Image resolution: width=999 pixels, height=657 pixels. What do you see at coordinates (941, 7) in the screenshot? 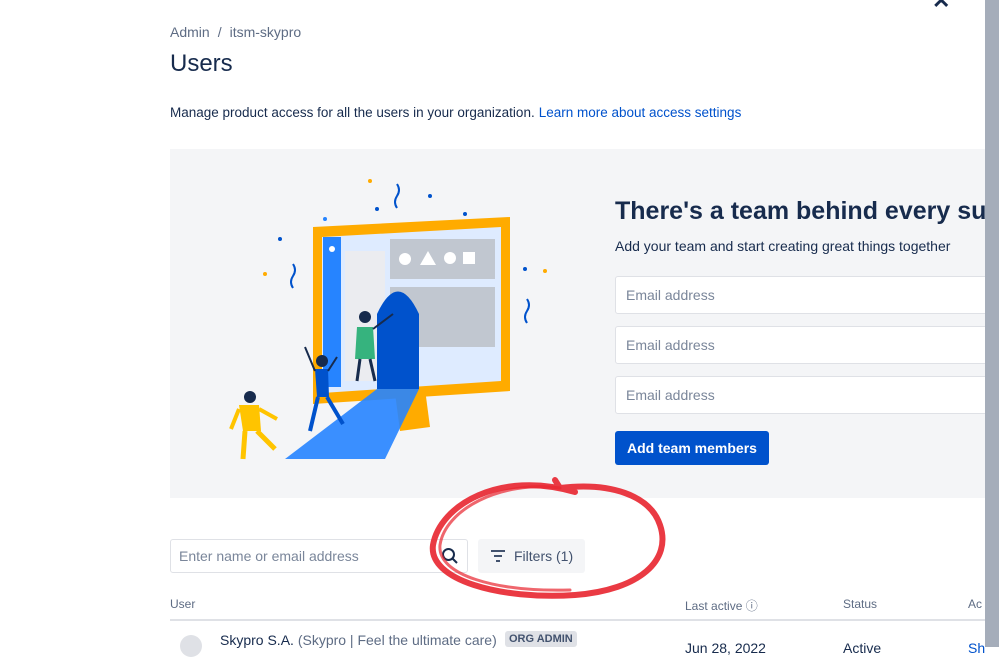
I see `close-icon: ✕` at bounding box center [941, 7].